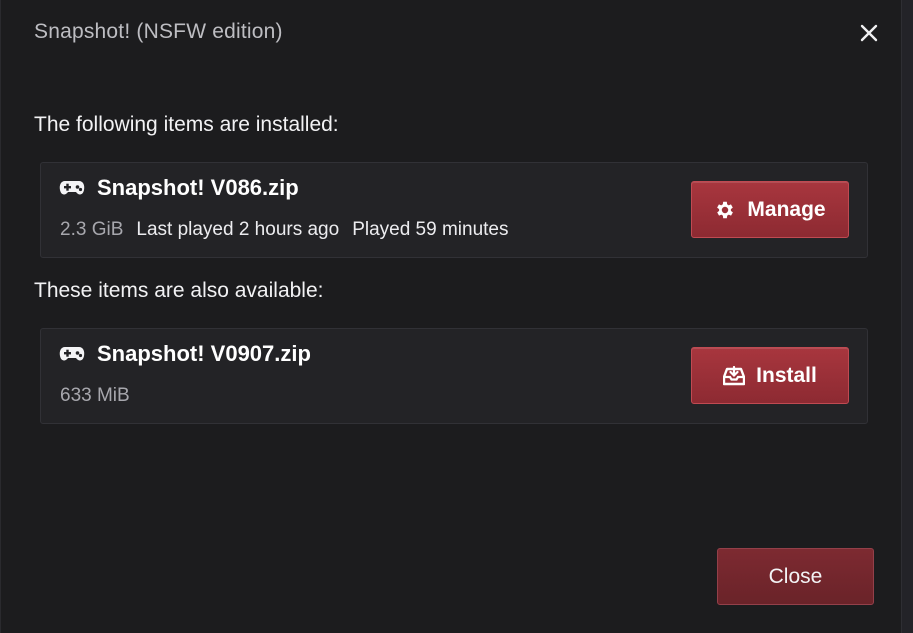  I want to click on install-button: Install, so click(770, 375).